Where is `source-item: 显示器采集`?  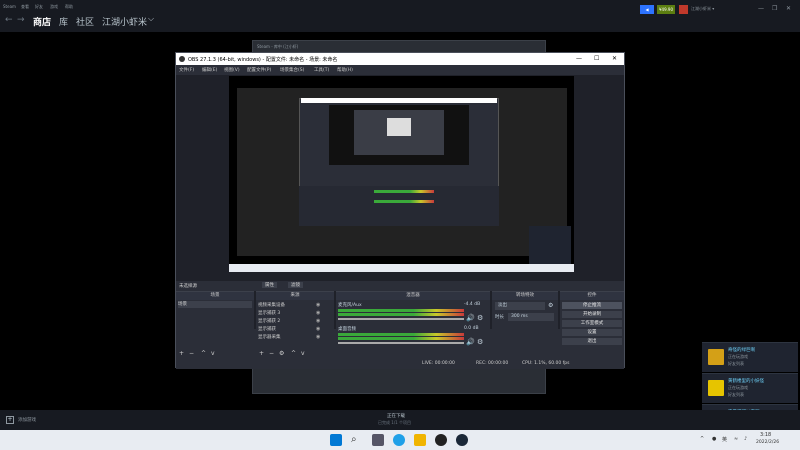 source-item: 显示器采集 is located at coordinates (269, 337).